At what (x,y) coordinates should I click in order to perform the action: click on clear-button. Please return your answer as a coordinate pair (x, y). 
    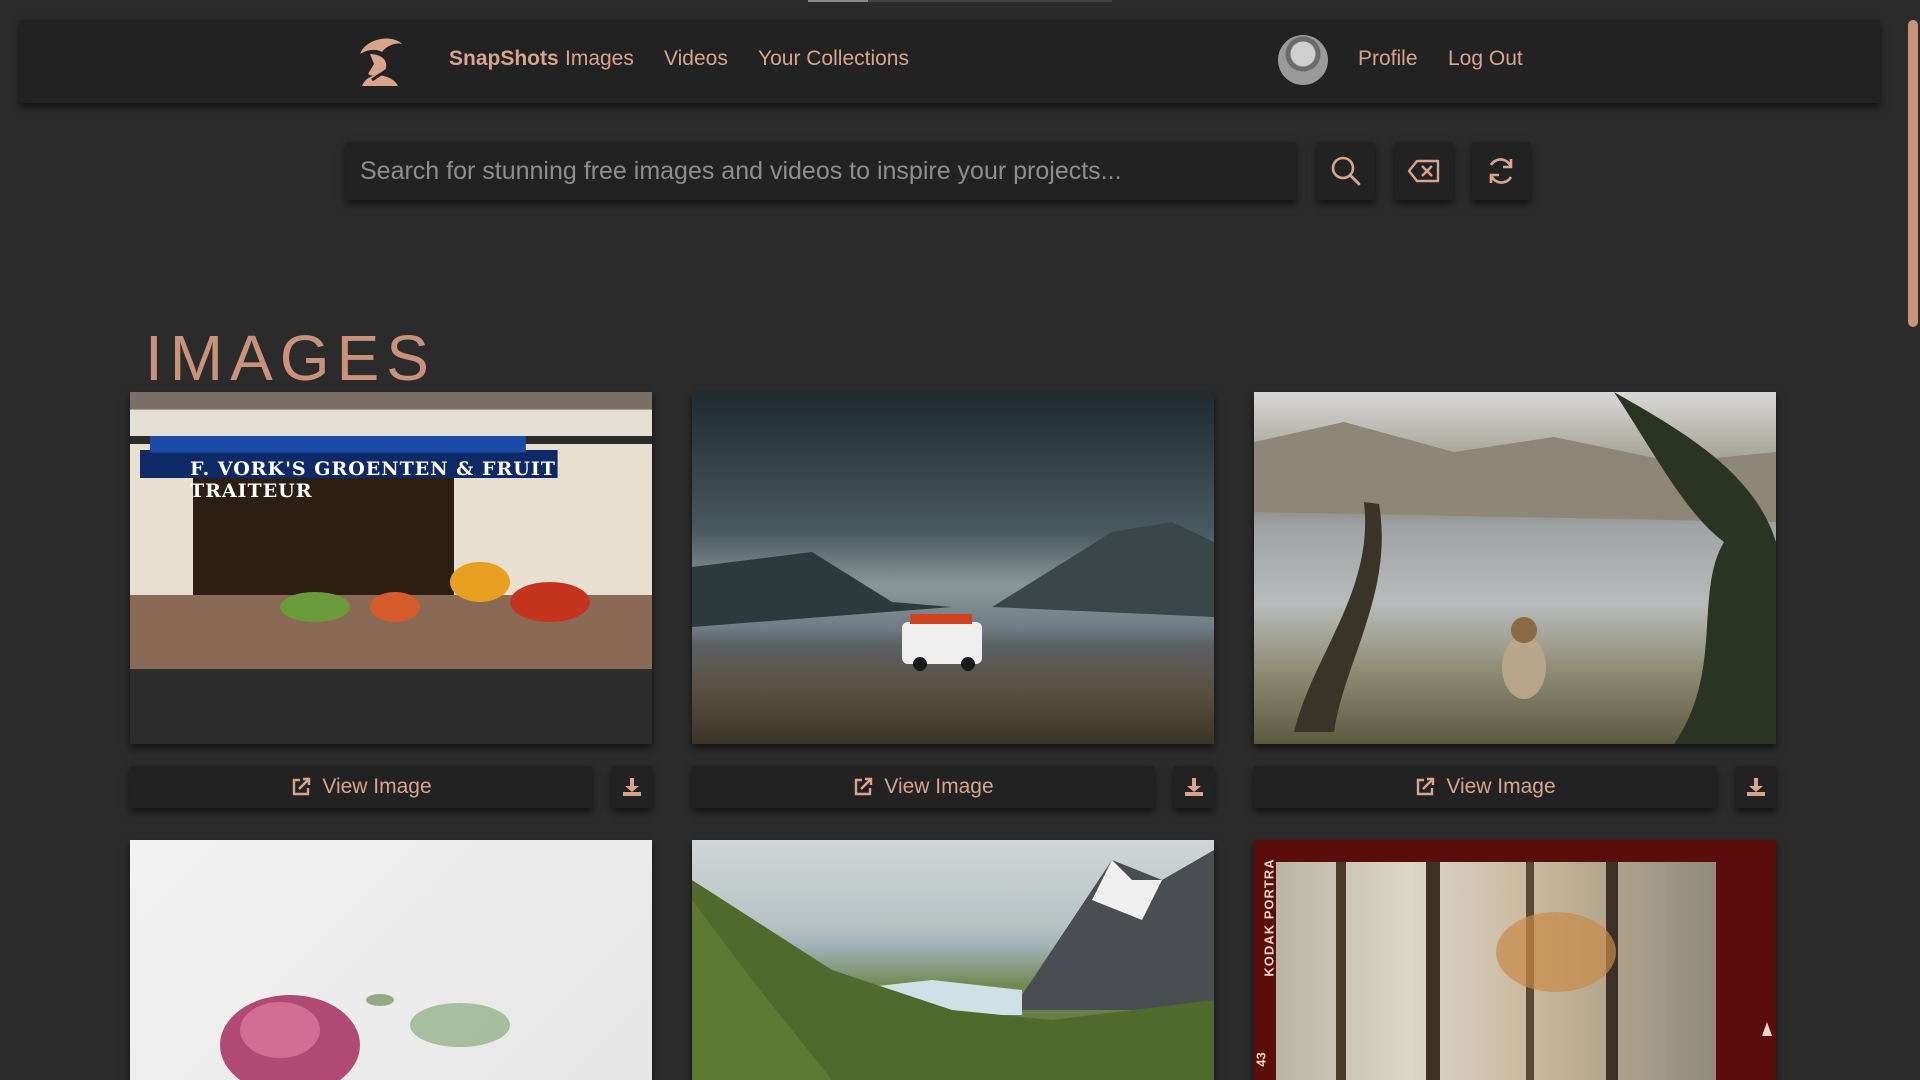
    Looking at the image, I should click on (1424, 171).